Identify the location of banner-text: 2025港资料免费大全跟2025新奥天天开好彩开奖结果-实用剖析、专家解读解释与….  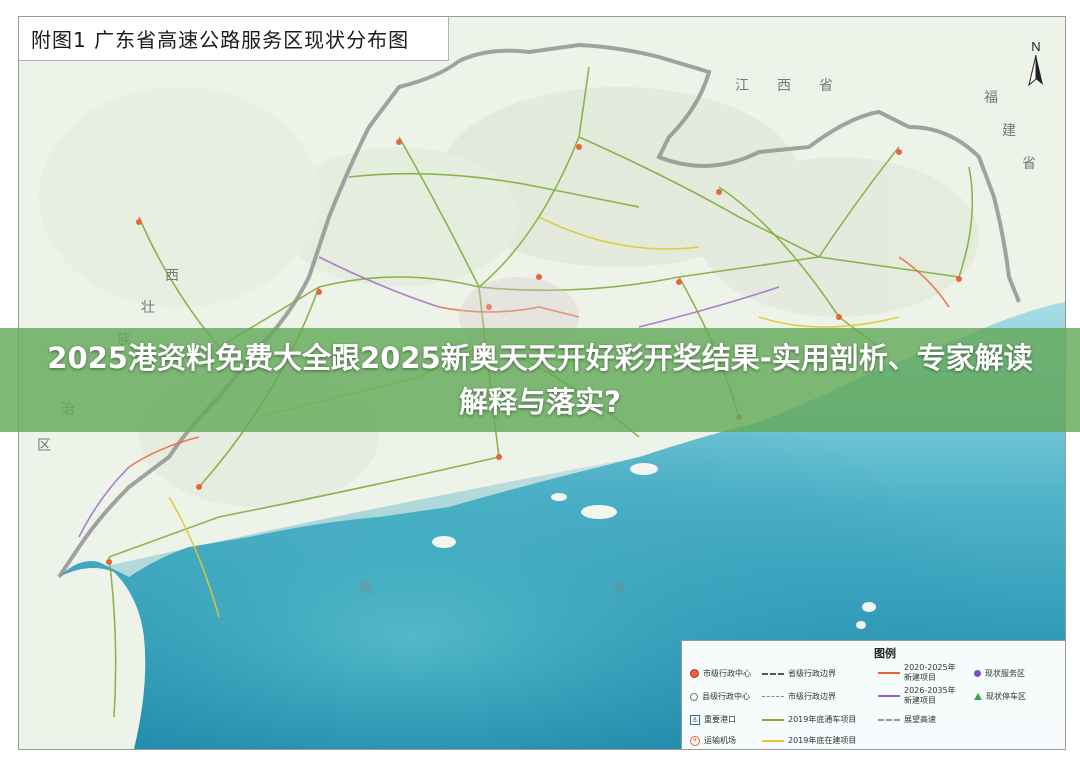
(540, 380).